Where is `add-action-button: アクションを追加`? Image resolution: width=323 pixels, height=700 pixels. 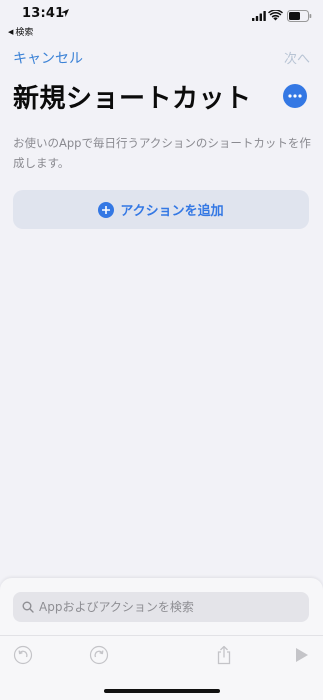
add-action-button: アクションを追加 is located at coordinates (161, 209).